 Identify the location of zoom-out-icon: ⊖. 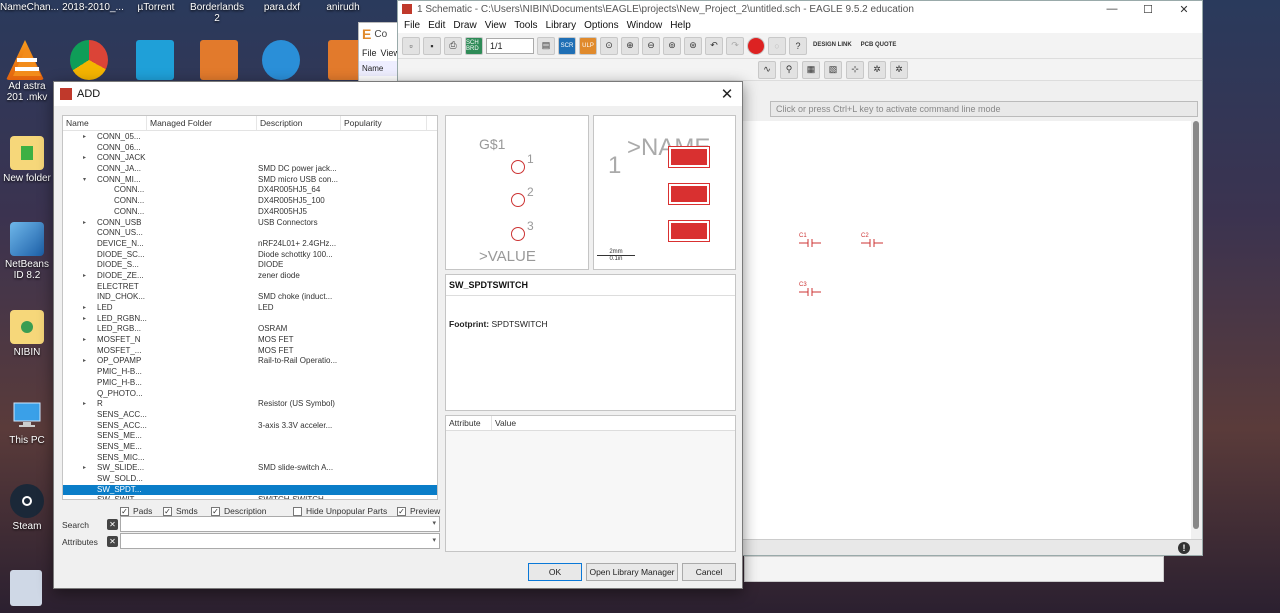
(651, 45).